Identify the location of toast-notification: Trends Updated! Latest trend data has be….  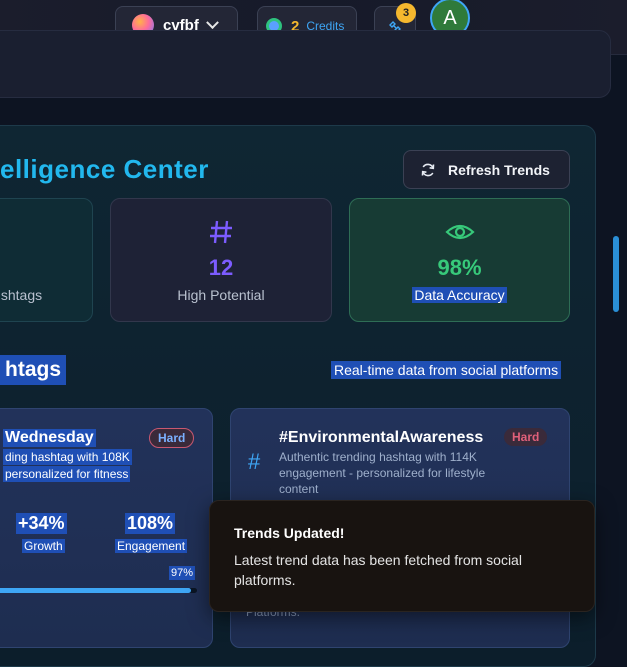
(402, 556).